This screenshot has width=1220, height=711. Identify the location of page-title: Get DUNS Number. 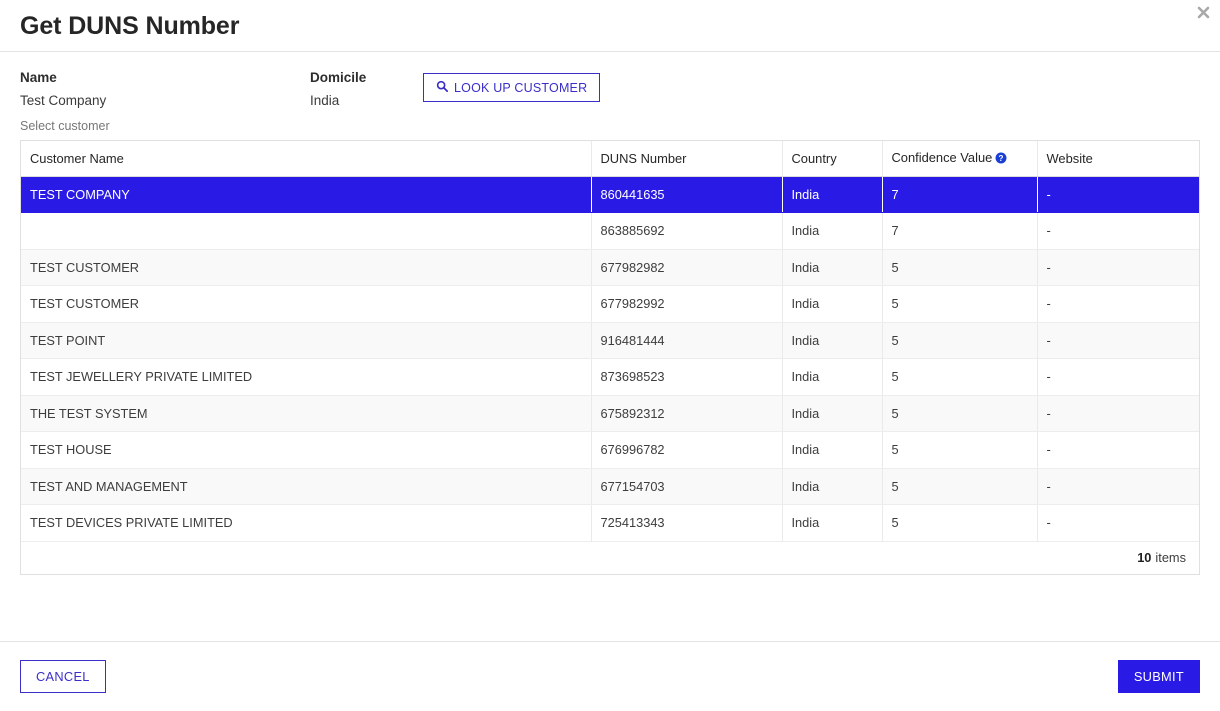
(130, 26).